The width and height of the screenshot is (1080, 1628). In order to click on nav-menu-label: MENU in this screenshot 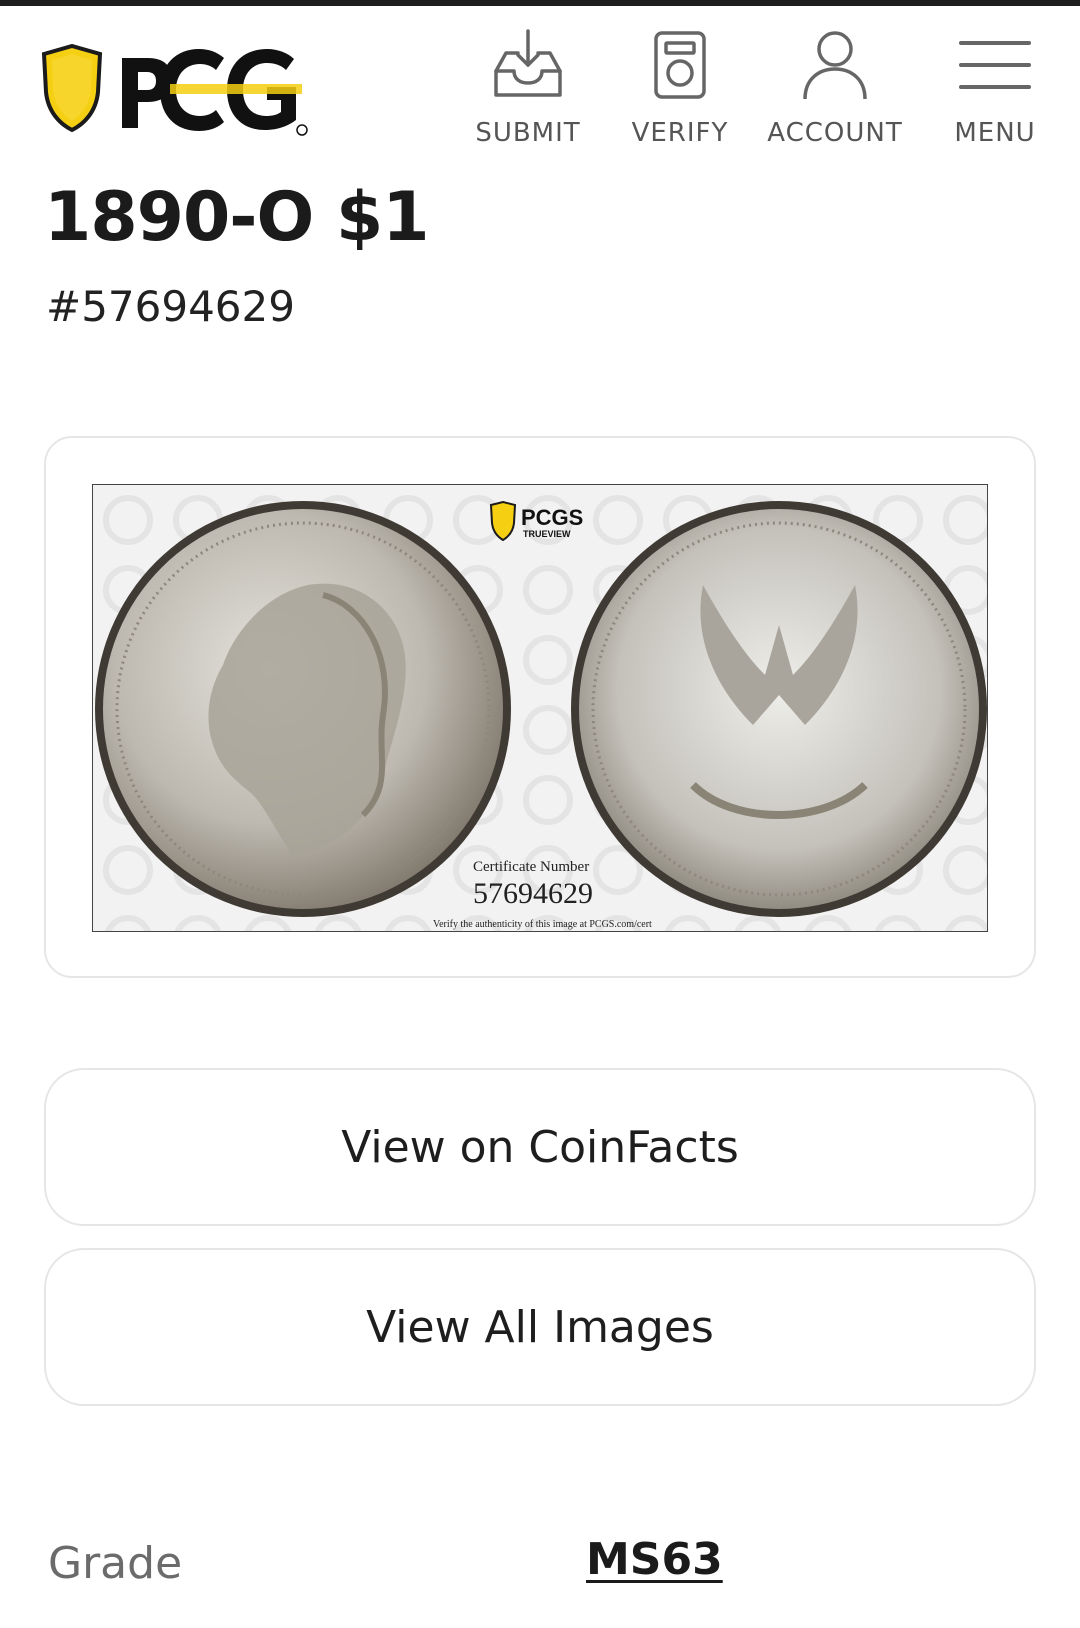, I will do `click(995, 133)`.